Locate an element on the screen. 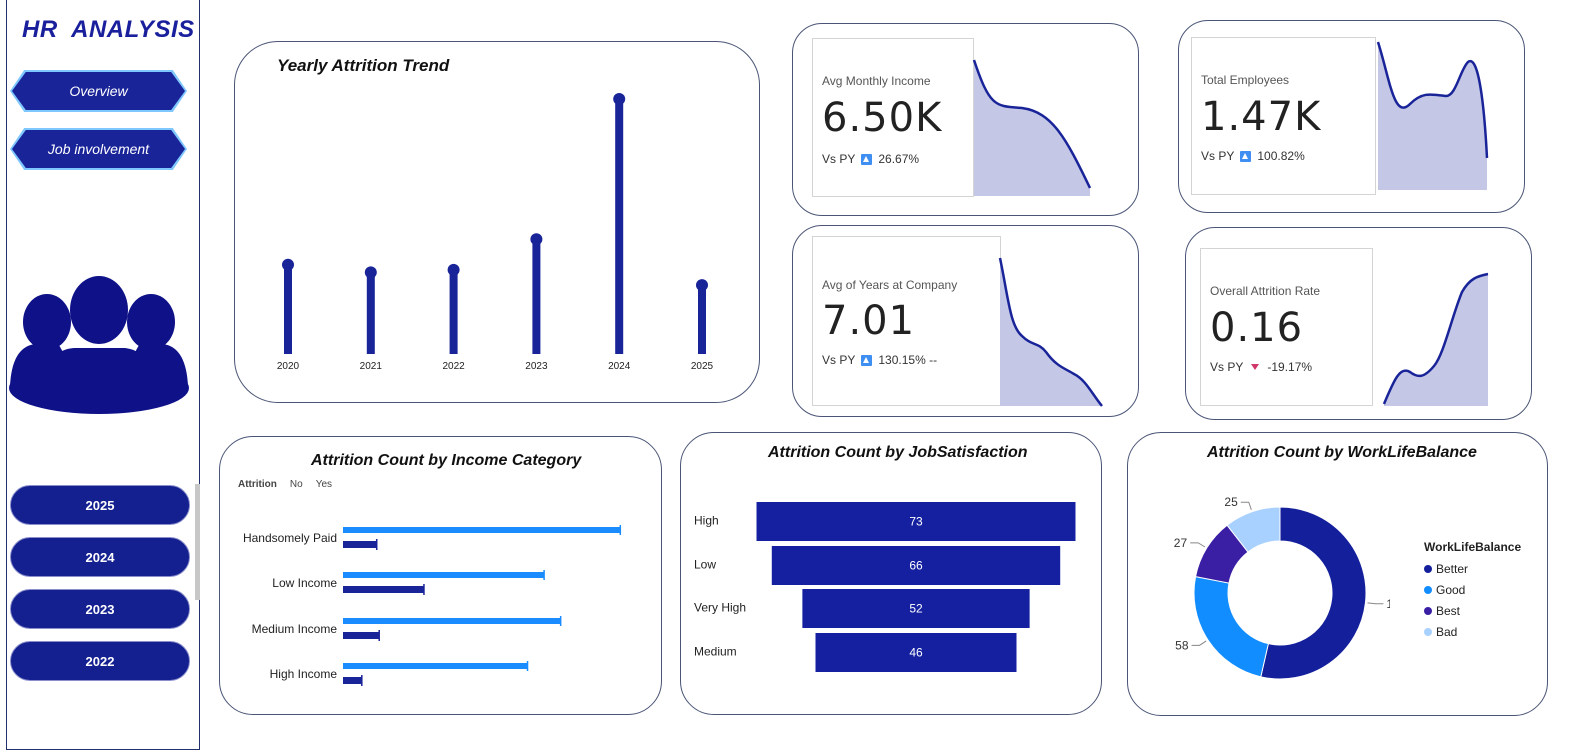  nav-overview-button: Overview is located at coordinates (98, 91).